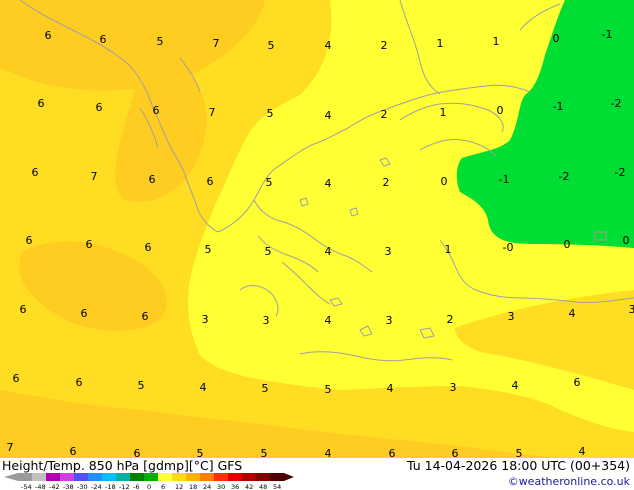 Image resolution: width=634 pixels, height=490 pixels. I want to click on scale-arrow-right, so click(289, 477).